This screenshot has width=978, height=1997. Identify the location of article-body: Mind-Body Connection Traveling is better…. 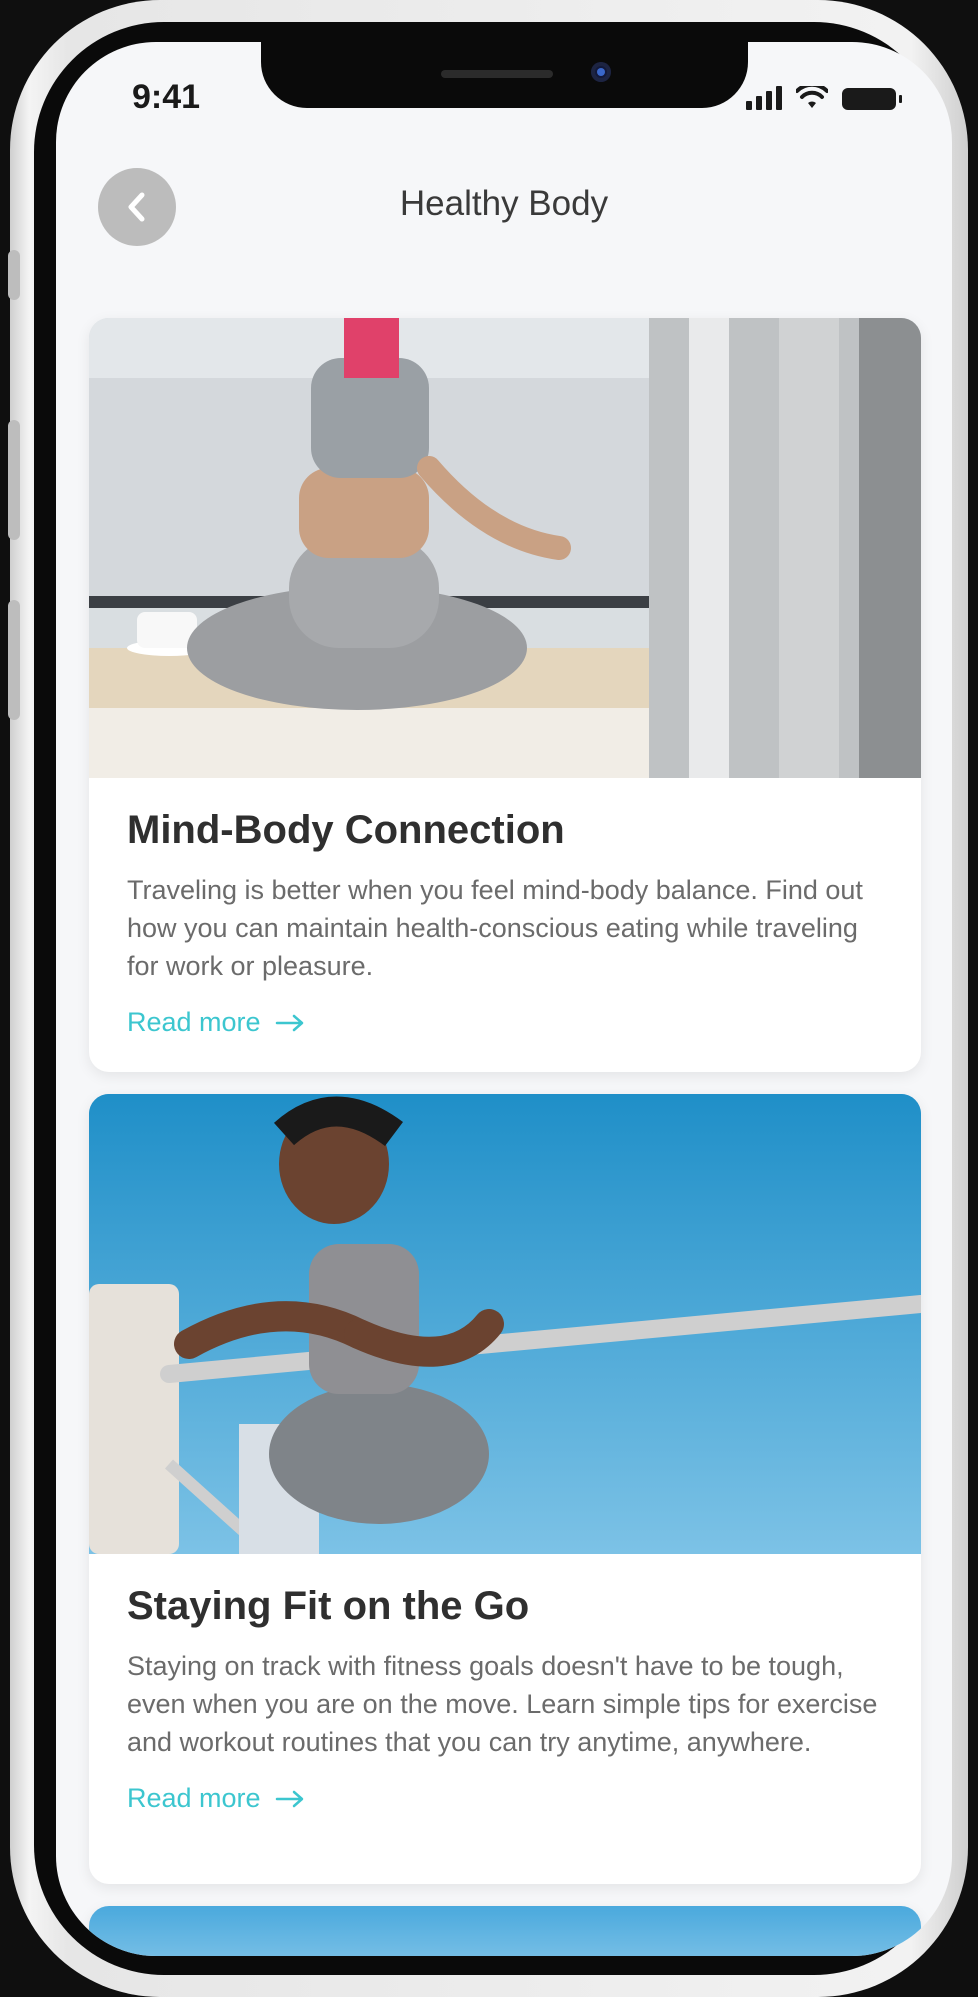
(505, 908).